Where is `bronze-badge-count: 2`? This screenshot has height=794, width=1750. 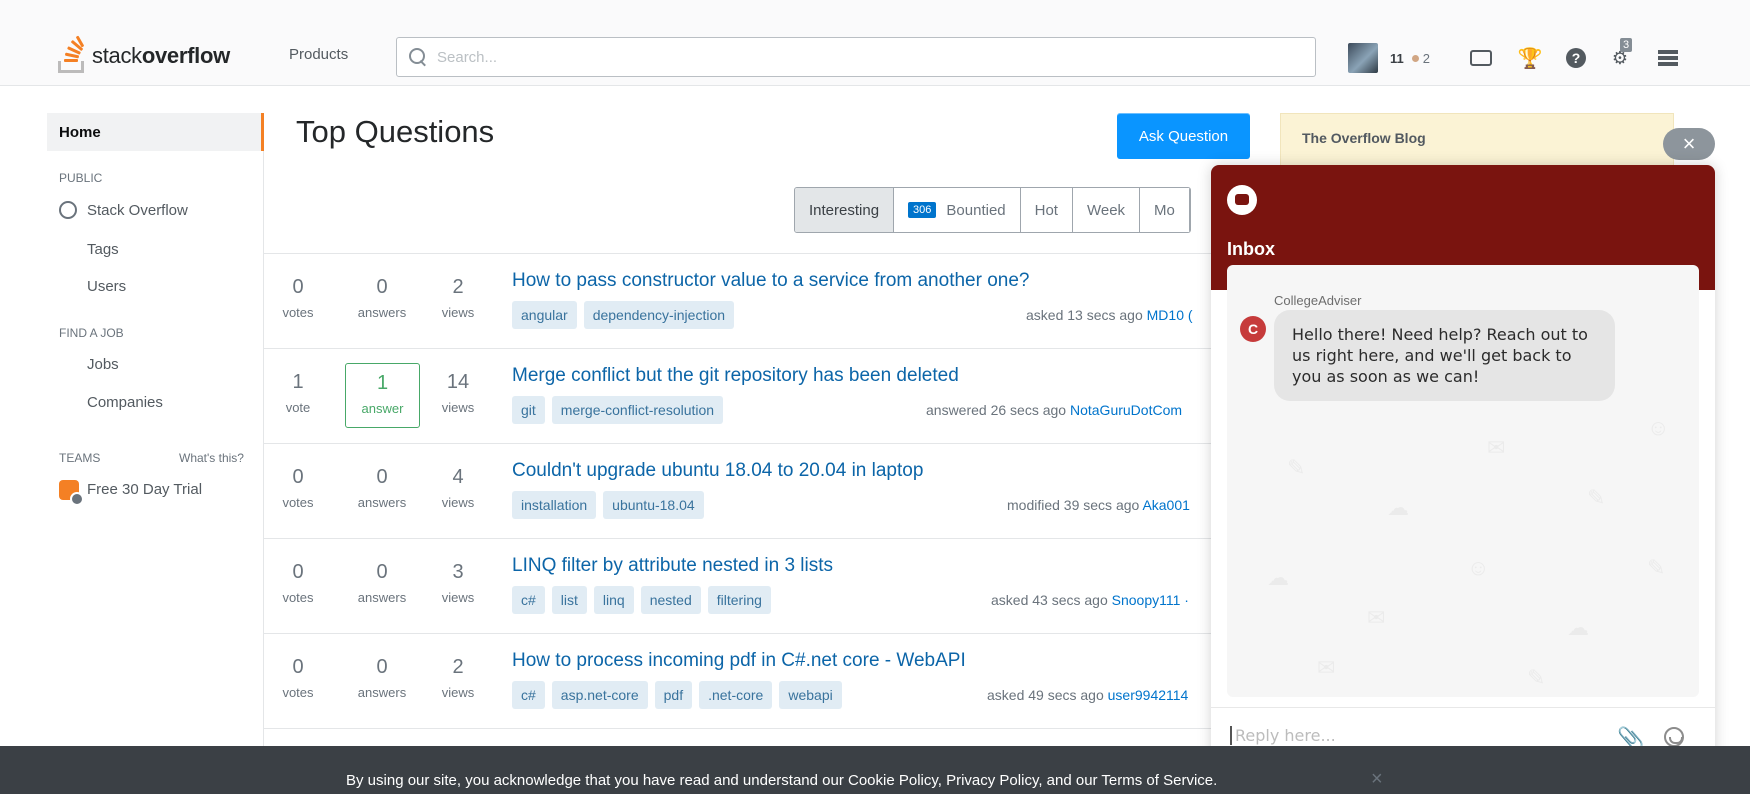 bronze-badge-count: 2 is located at coordinates (1426, 58).